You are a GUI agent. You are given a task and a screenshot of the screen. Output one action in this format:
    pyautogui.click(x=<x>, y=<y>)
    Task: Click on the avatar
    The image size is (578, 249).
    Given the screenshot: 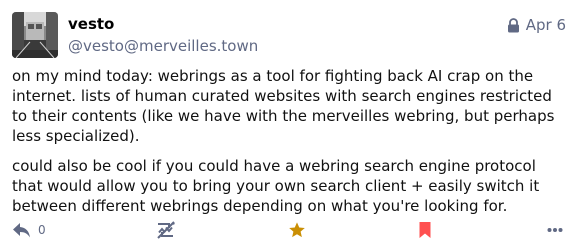 What is the action you would take?
    pyautogui.click(x=35, y=35)
    